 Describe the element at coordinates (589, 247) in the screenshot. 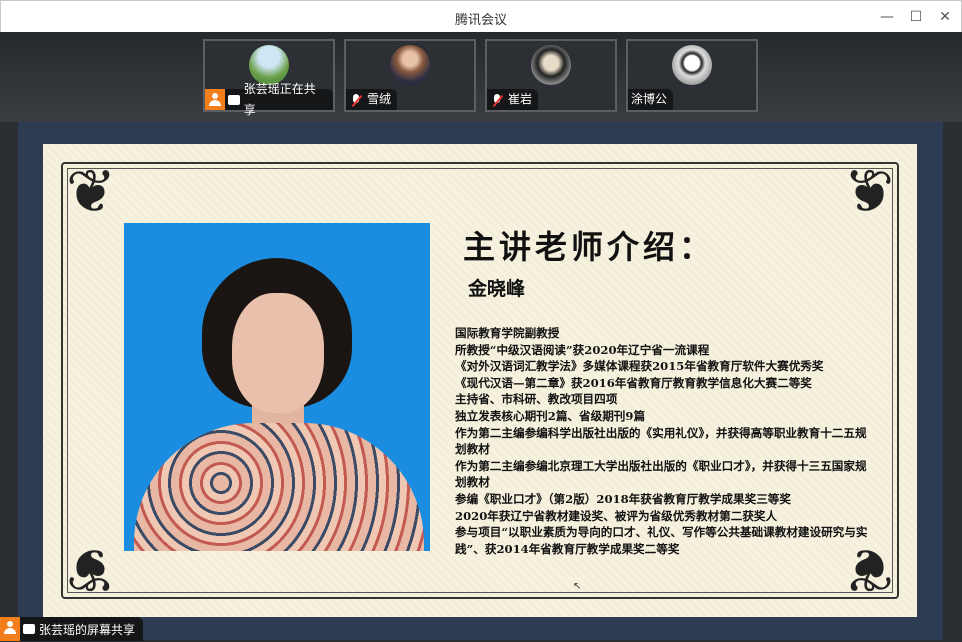

I see `slide-heading: 主讲老师介绍：` at that location.